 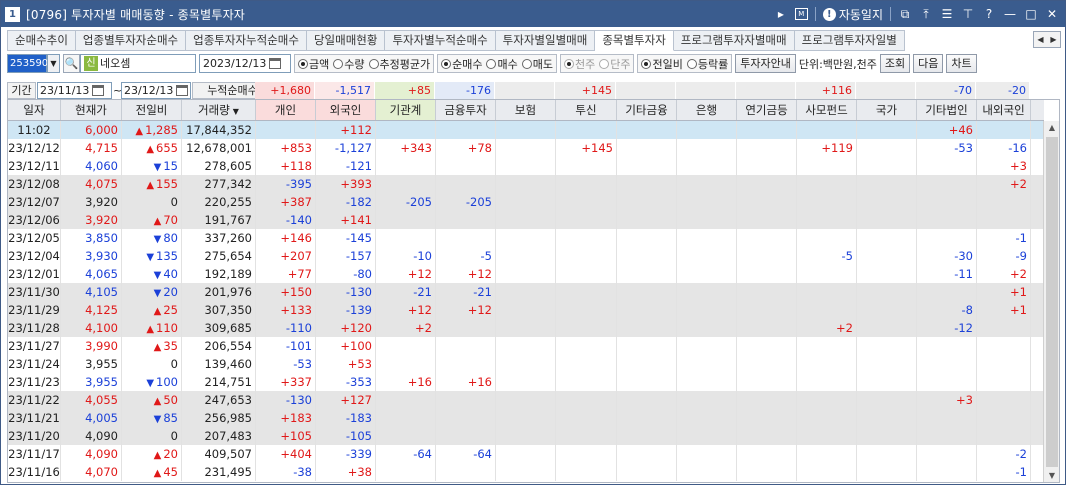 What do you see at coordinates (526, 110) in the screenshot?
I see `column-header-insurance: 보험` at bounding box center [526, 110].